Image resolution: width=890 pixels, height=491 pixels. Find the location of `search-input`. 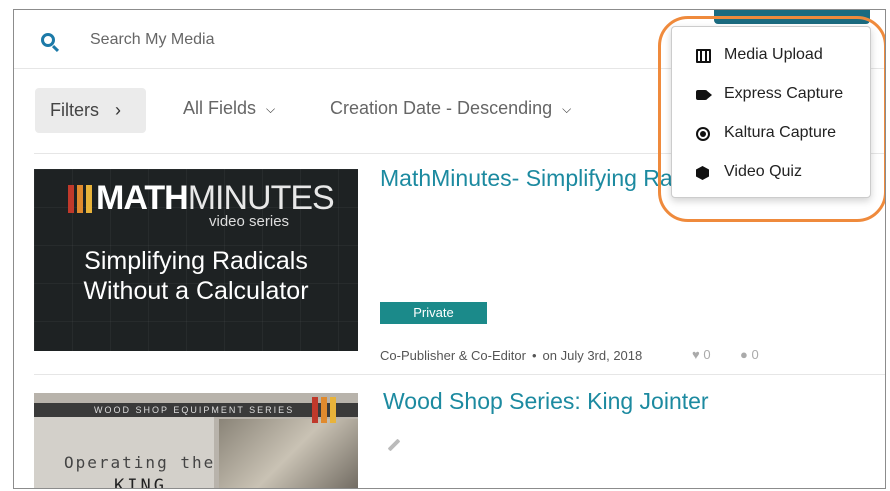

search-input is located at coordinates (300, 40).